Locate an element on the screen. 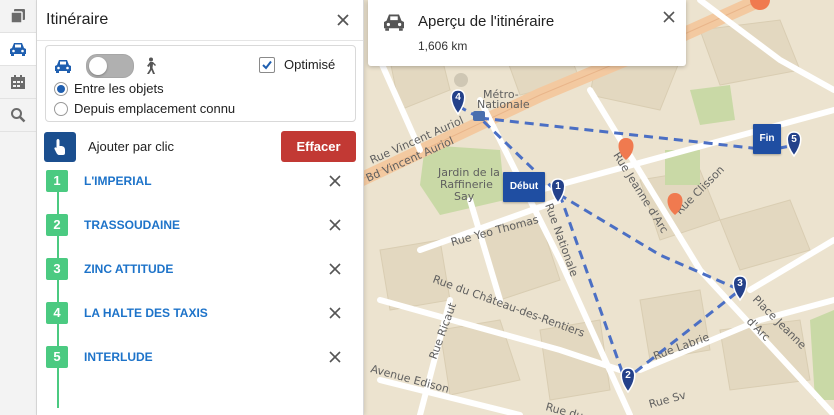  svg-text: 4 is located at coordinates (458, 97).